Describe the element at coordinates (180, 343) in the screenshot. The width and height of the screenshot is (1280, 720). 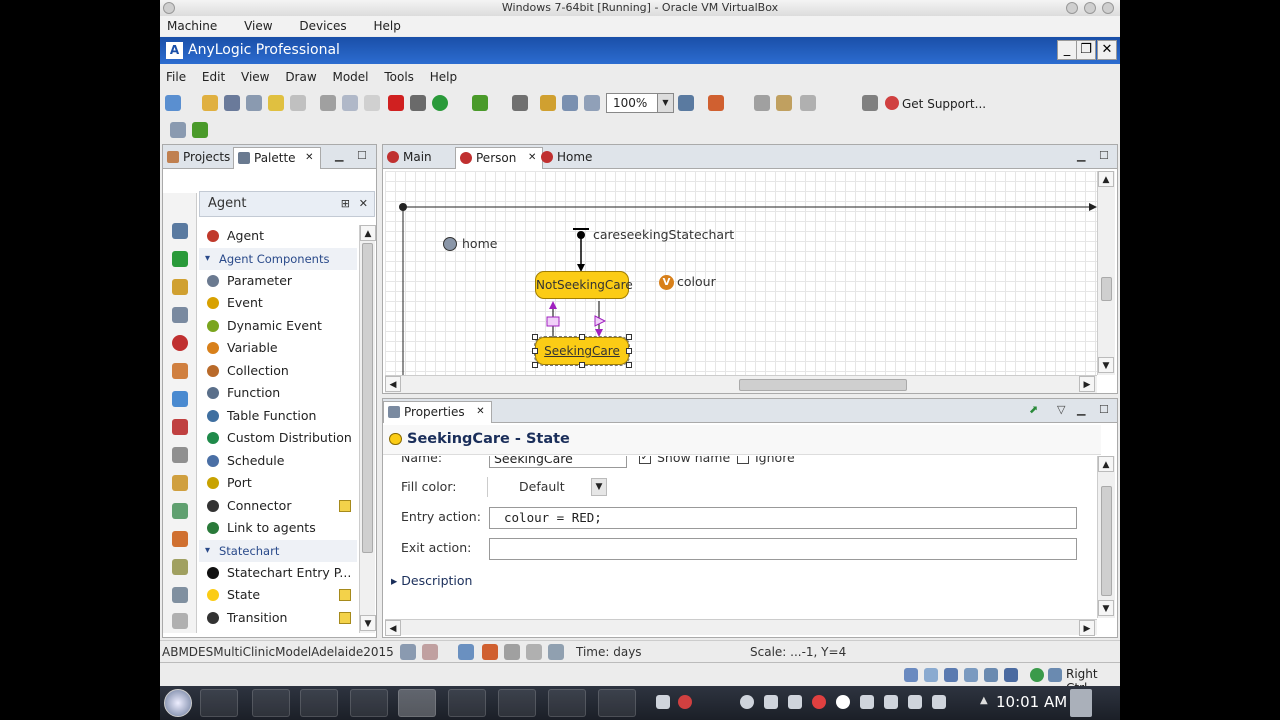
I see `agent-library-icon` at that location.